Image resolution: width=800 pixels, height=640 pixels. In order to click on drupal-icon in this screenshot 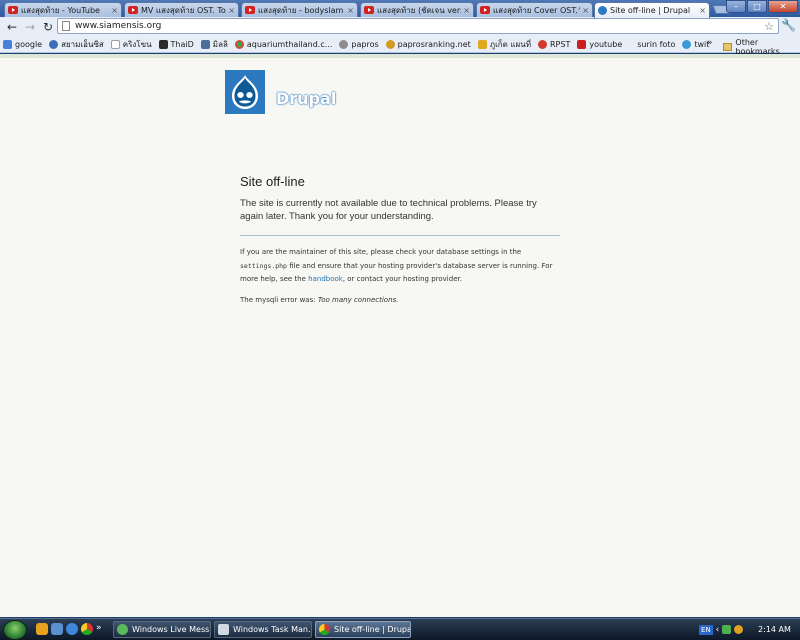, I will do `click(602, 10)`.